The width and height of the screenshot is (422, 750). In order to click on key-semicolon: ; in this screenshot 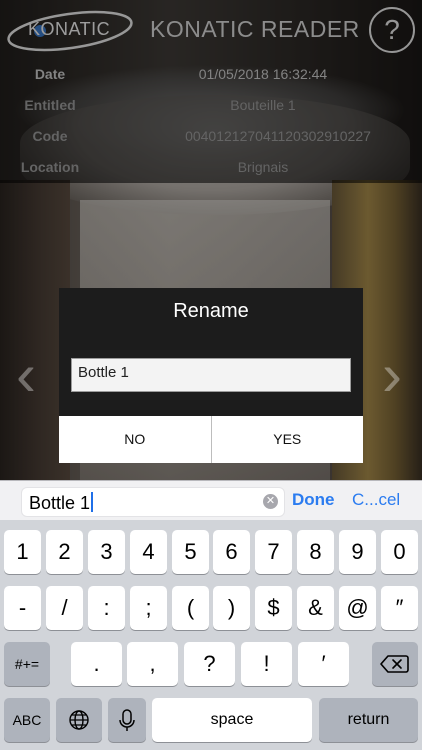, I will do `click(148, 608)`.